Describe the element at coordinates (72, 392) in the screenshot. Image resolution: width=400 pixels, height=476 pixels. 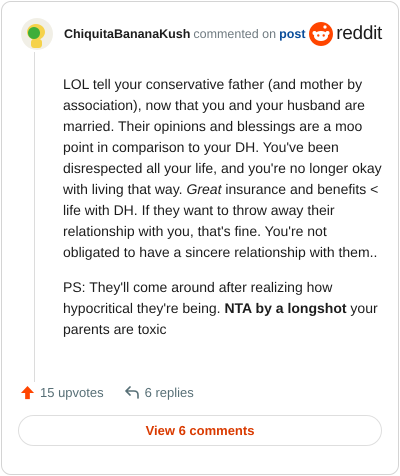
I see `upvote-count: 15 upvotes` at that location.